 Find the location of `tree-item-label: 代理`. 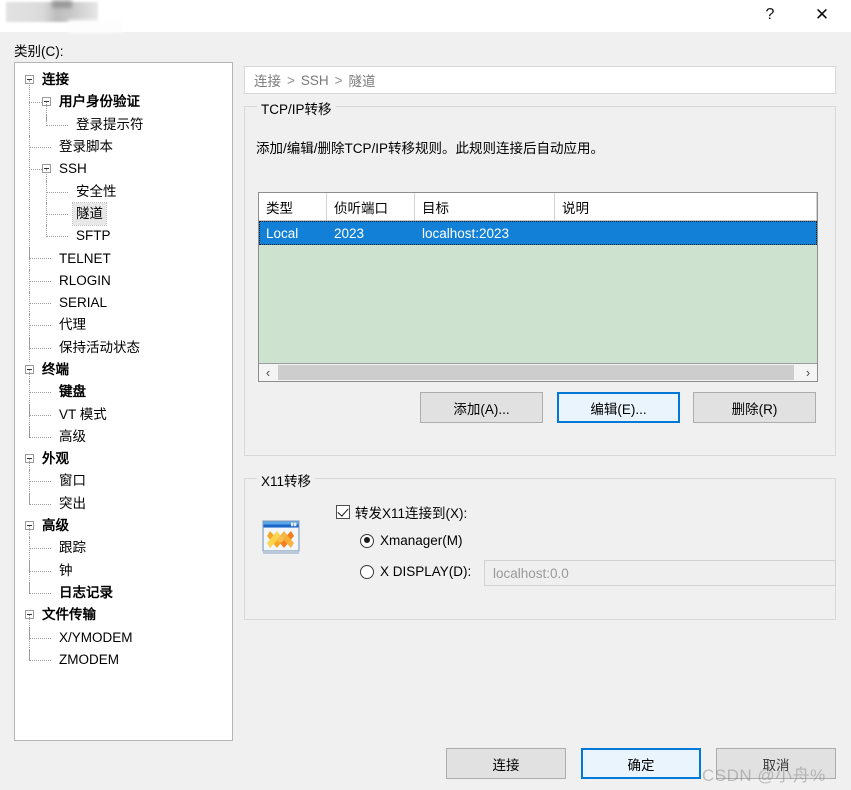

tree-item-label: 代理 is located at coordinates (72, 325).